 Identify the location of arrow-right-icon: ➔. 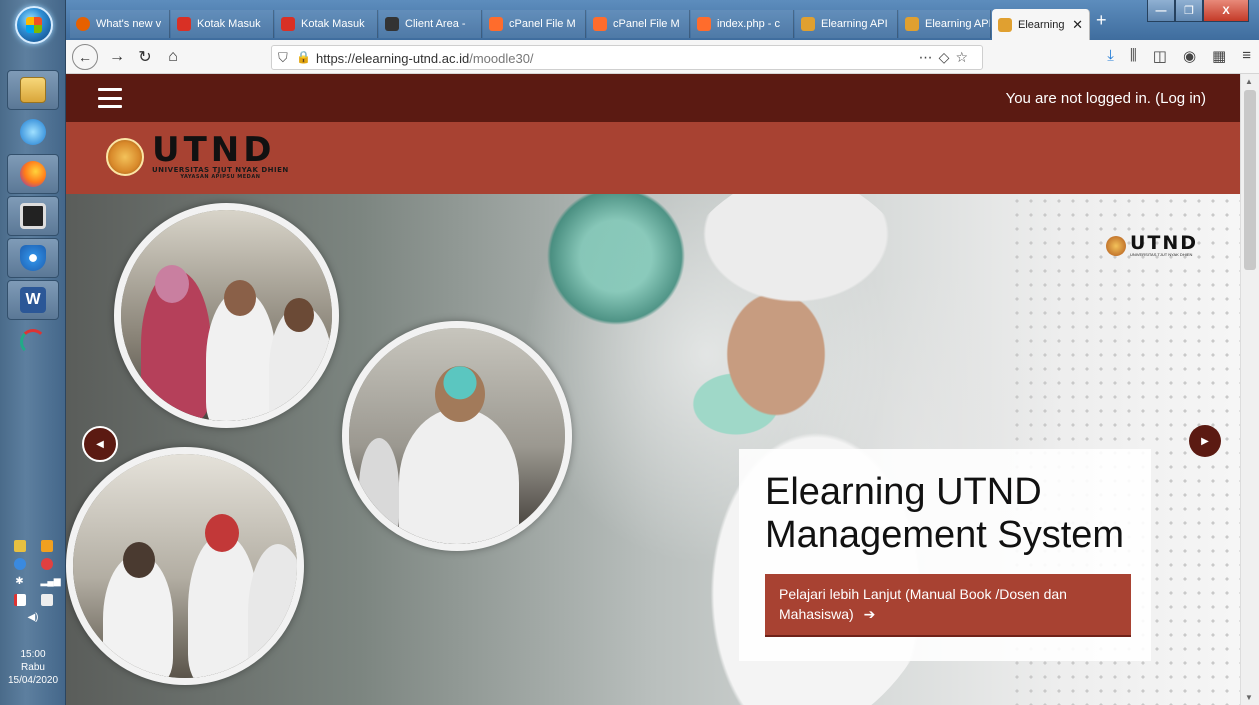
(869, 614).